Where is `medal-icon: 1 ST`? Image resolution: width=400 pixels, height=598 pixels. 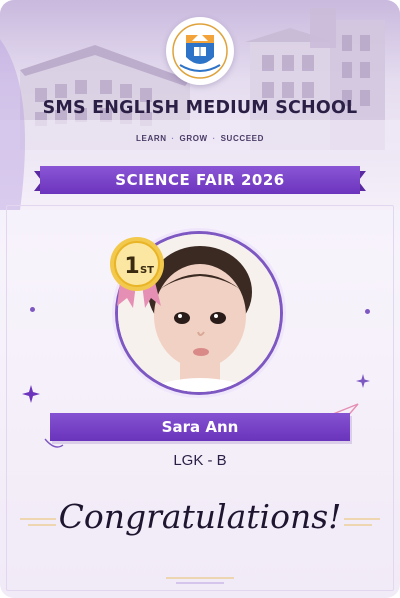
medal-icon: 1 ST is located at coordinates (137, 272).